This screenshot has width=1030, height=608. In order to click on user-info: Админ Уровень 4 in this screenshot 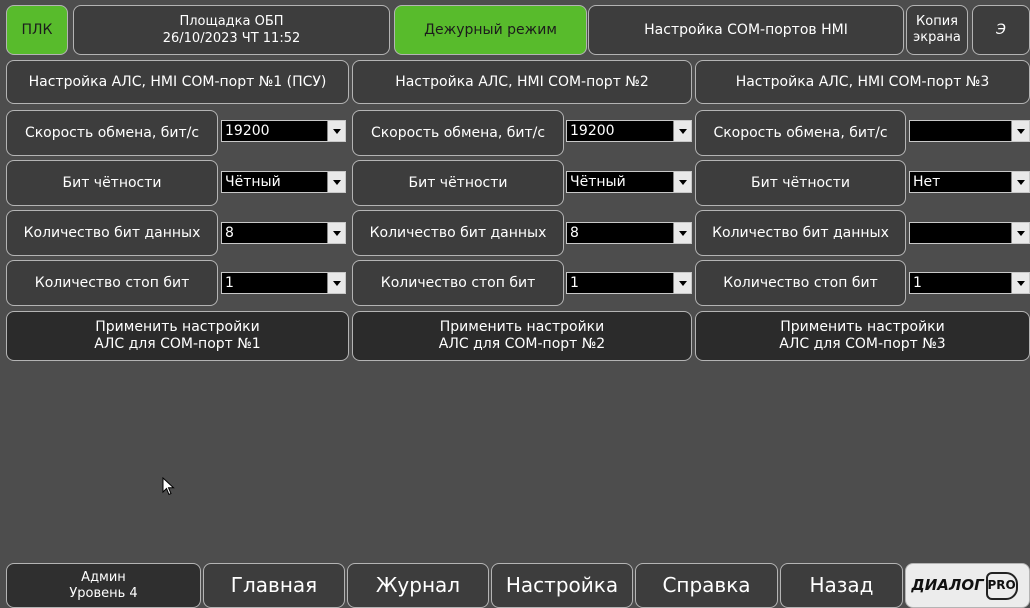, I will do `click(103, 585)`.